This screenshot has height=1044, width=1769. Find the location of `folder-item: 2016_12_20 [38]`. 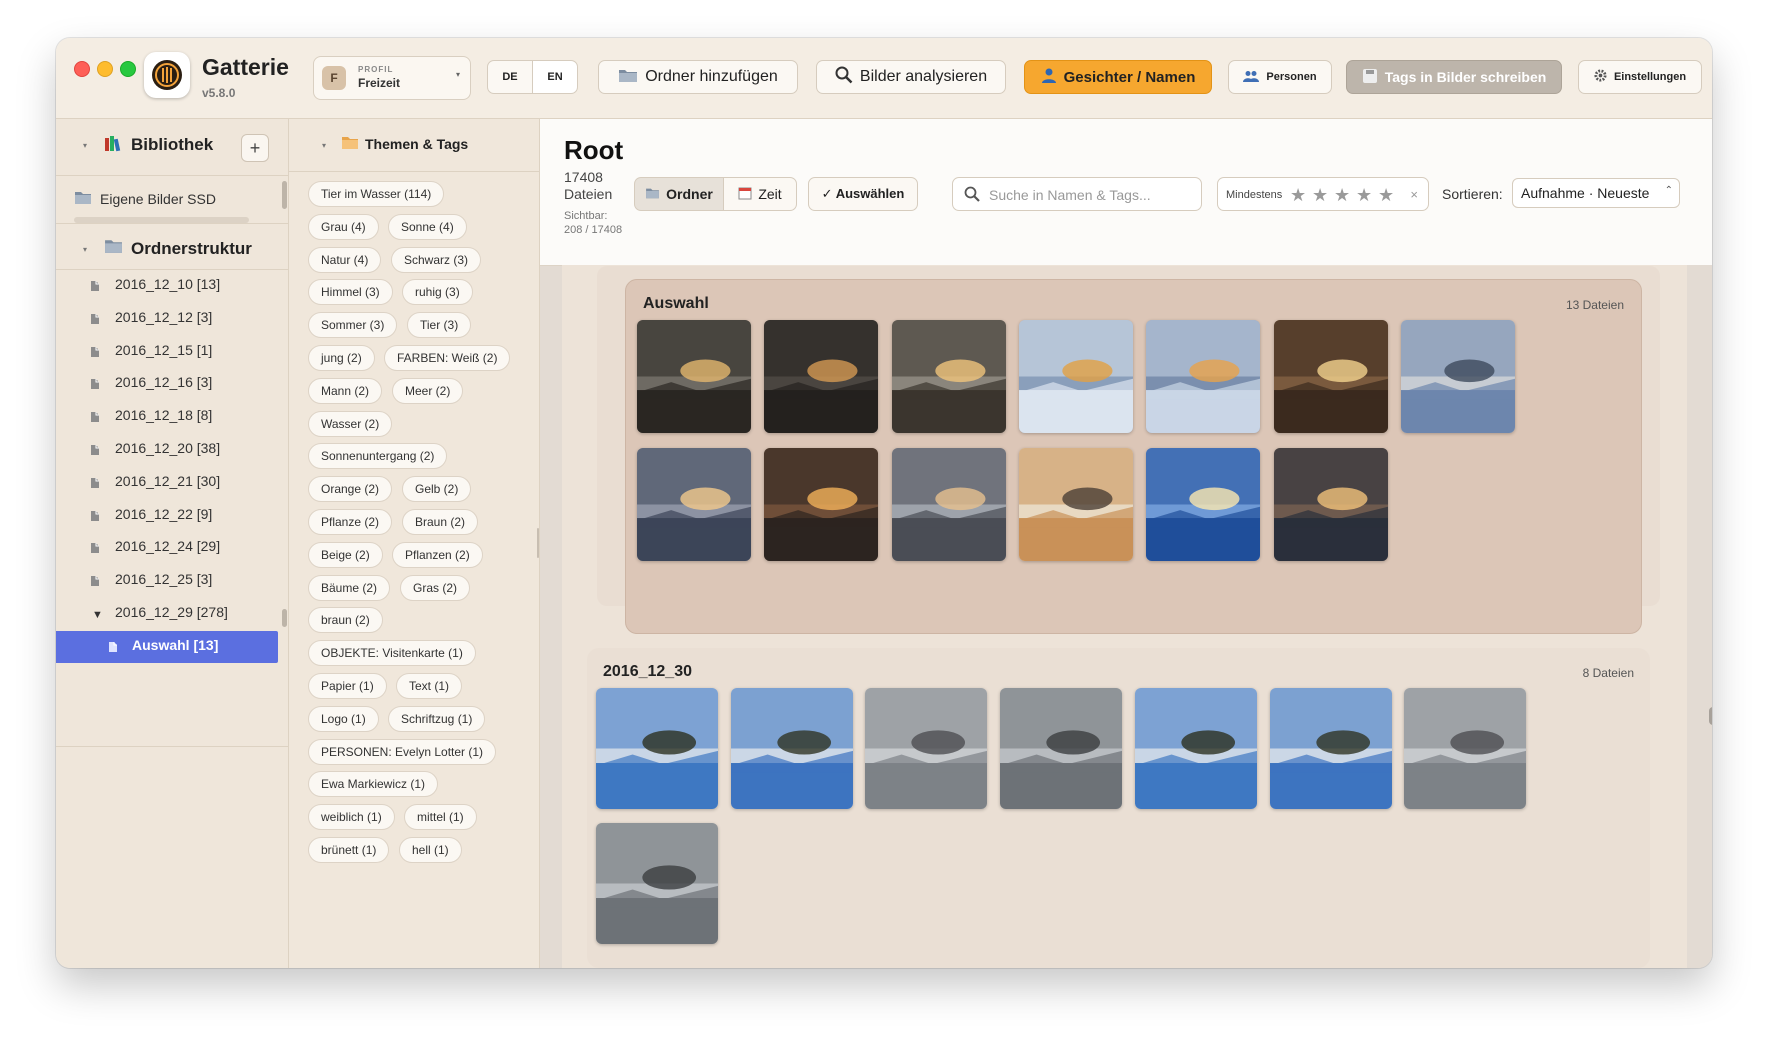

folder-item: 2016_12_20 [38] is located at coordinates (172, 449).